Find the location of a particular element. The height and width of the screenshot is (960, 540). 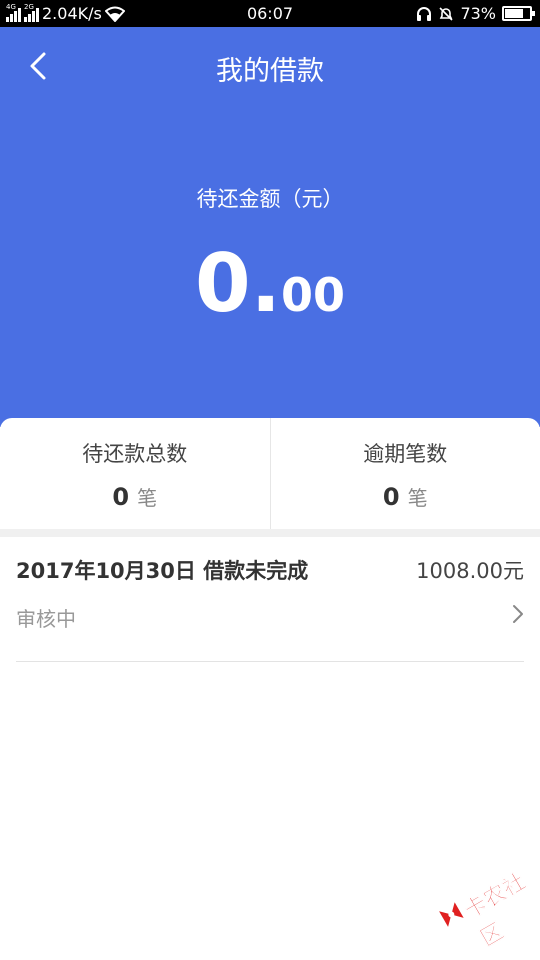

pending-amount: 0.00 is located at coordinates (270, 283).